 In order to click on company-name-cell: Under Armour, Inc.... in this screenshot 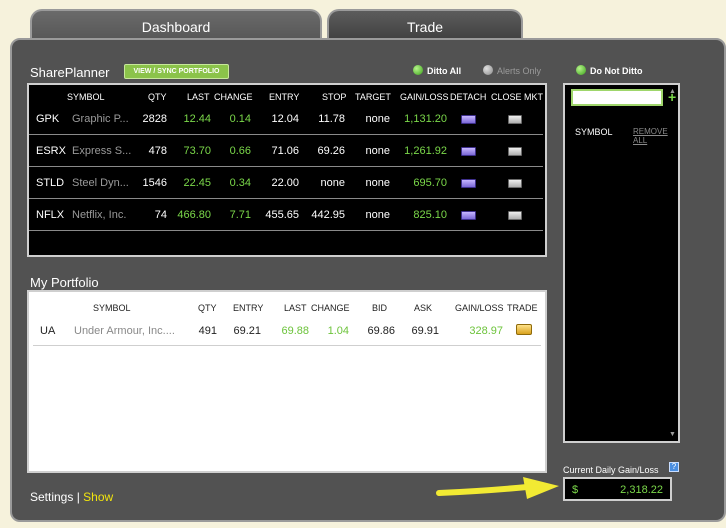, I will do `click(124, 331)`.